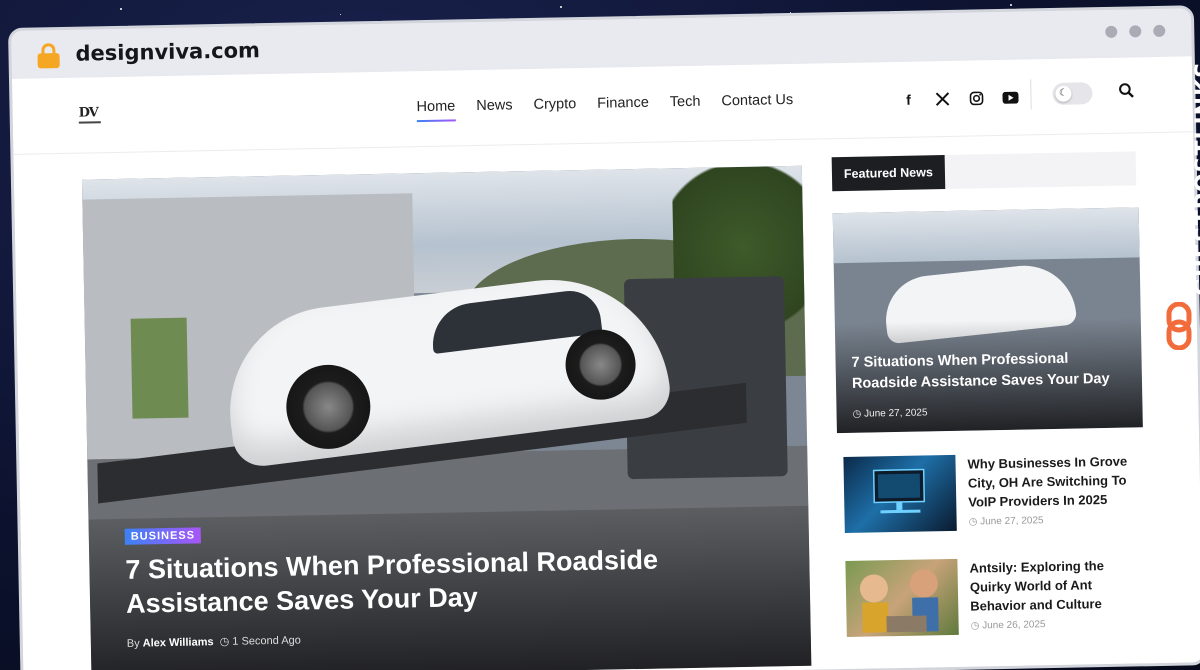 The width and height of the screenshot is (1200, 670). I want to click on nav-finance: Finance, so click(623, 103).